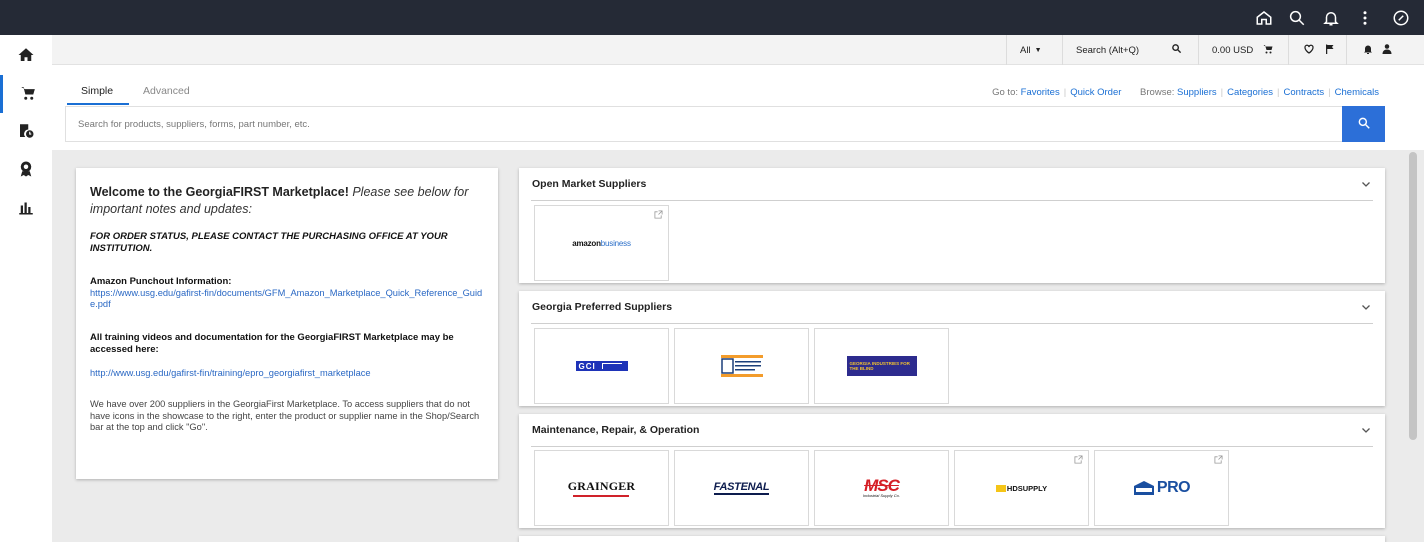  Describe the element at coordinates (952, 539) in the screenshot. I see `showcase-next` at that location.